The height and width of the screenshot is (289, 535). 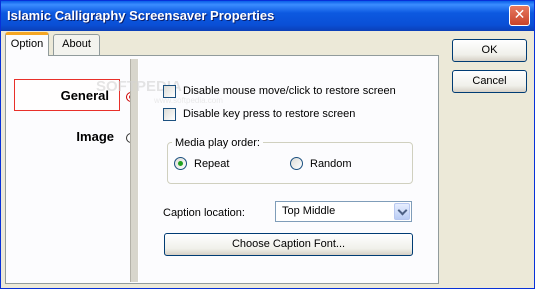 What do you see at coordinates (217, 143) in the screenshot?
I see `media-play-order-title: Media play order:` at bounding box center [217, 143].